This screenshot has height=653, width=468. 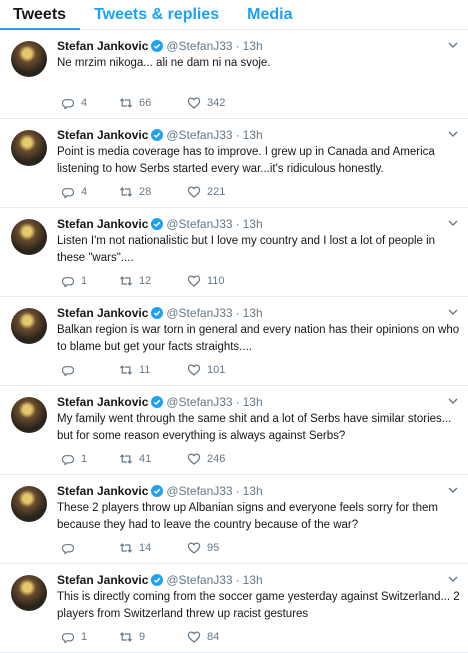 I want to click on tweet-actions: 14 95, so click(x=140, y=548).